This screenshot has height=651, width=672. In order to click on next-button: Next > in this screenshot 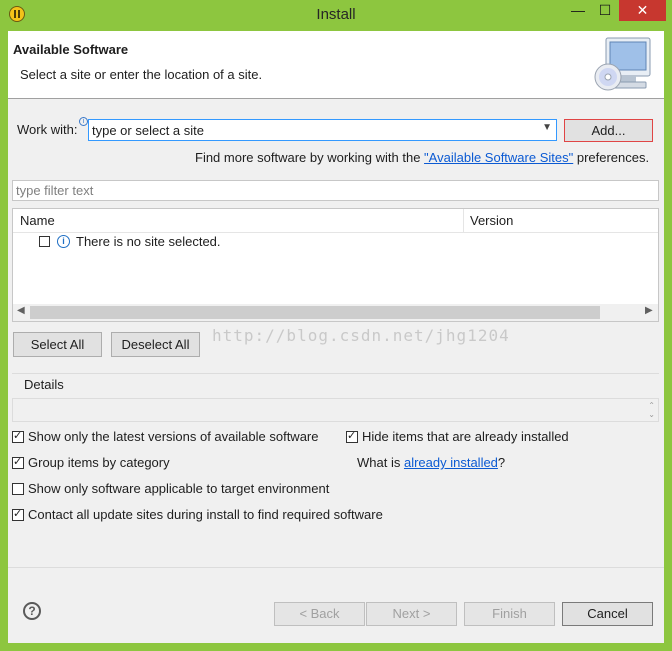, I will do `click(411, 614)`.